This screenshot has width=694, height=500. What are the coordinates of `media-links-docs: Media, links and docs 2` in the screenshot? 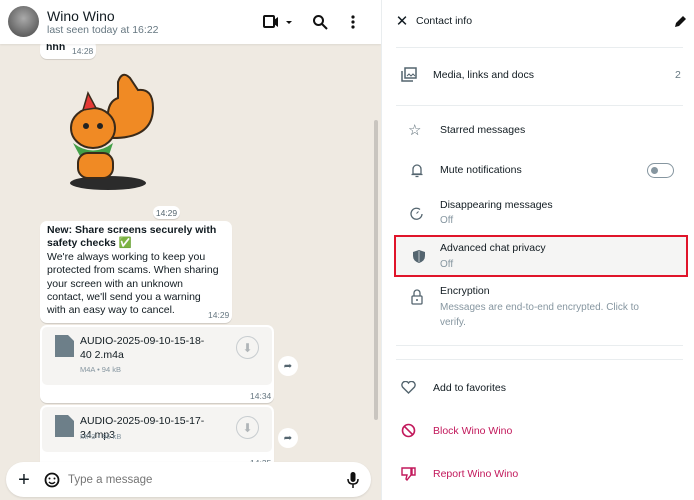 It's located at (538, 76).